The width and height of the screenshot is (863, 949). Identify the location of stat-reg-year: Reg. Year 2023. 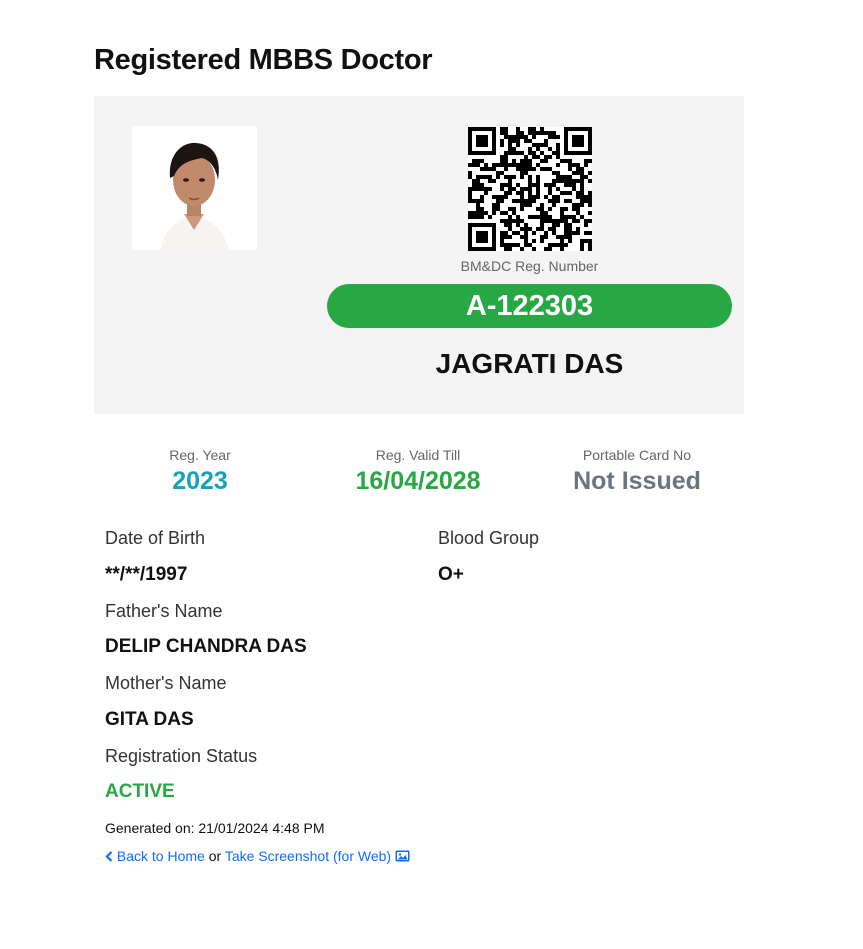
(200, 471).